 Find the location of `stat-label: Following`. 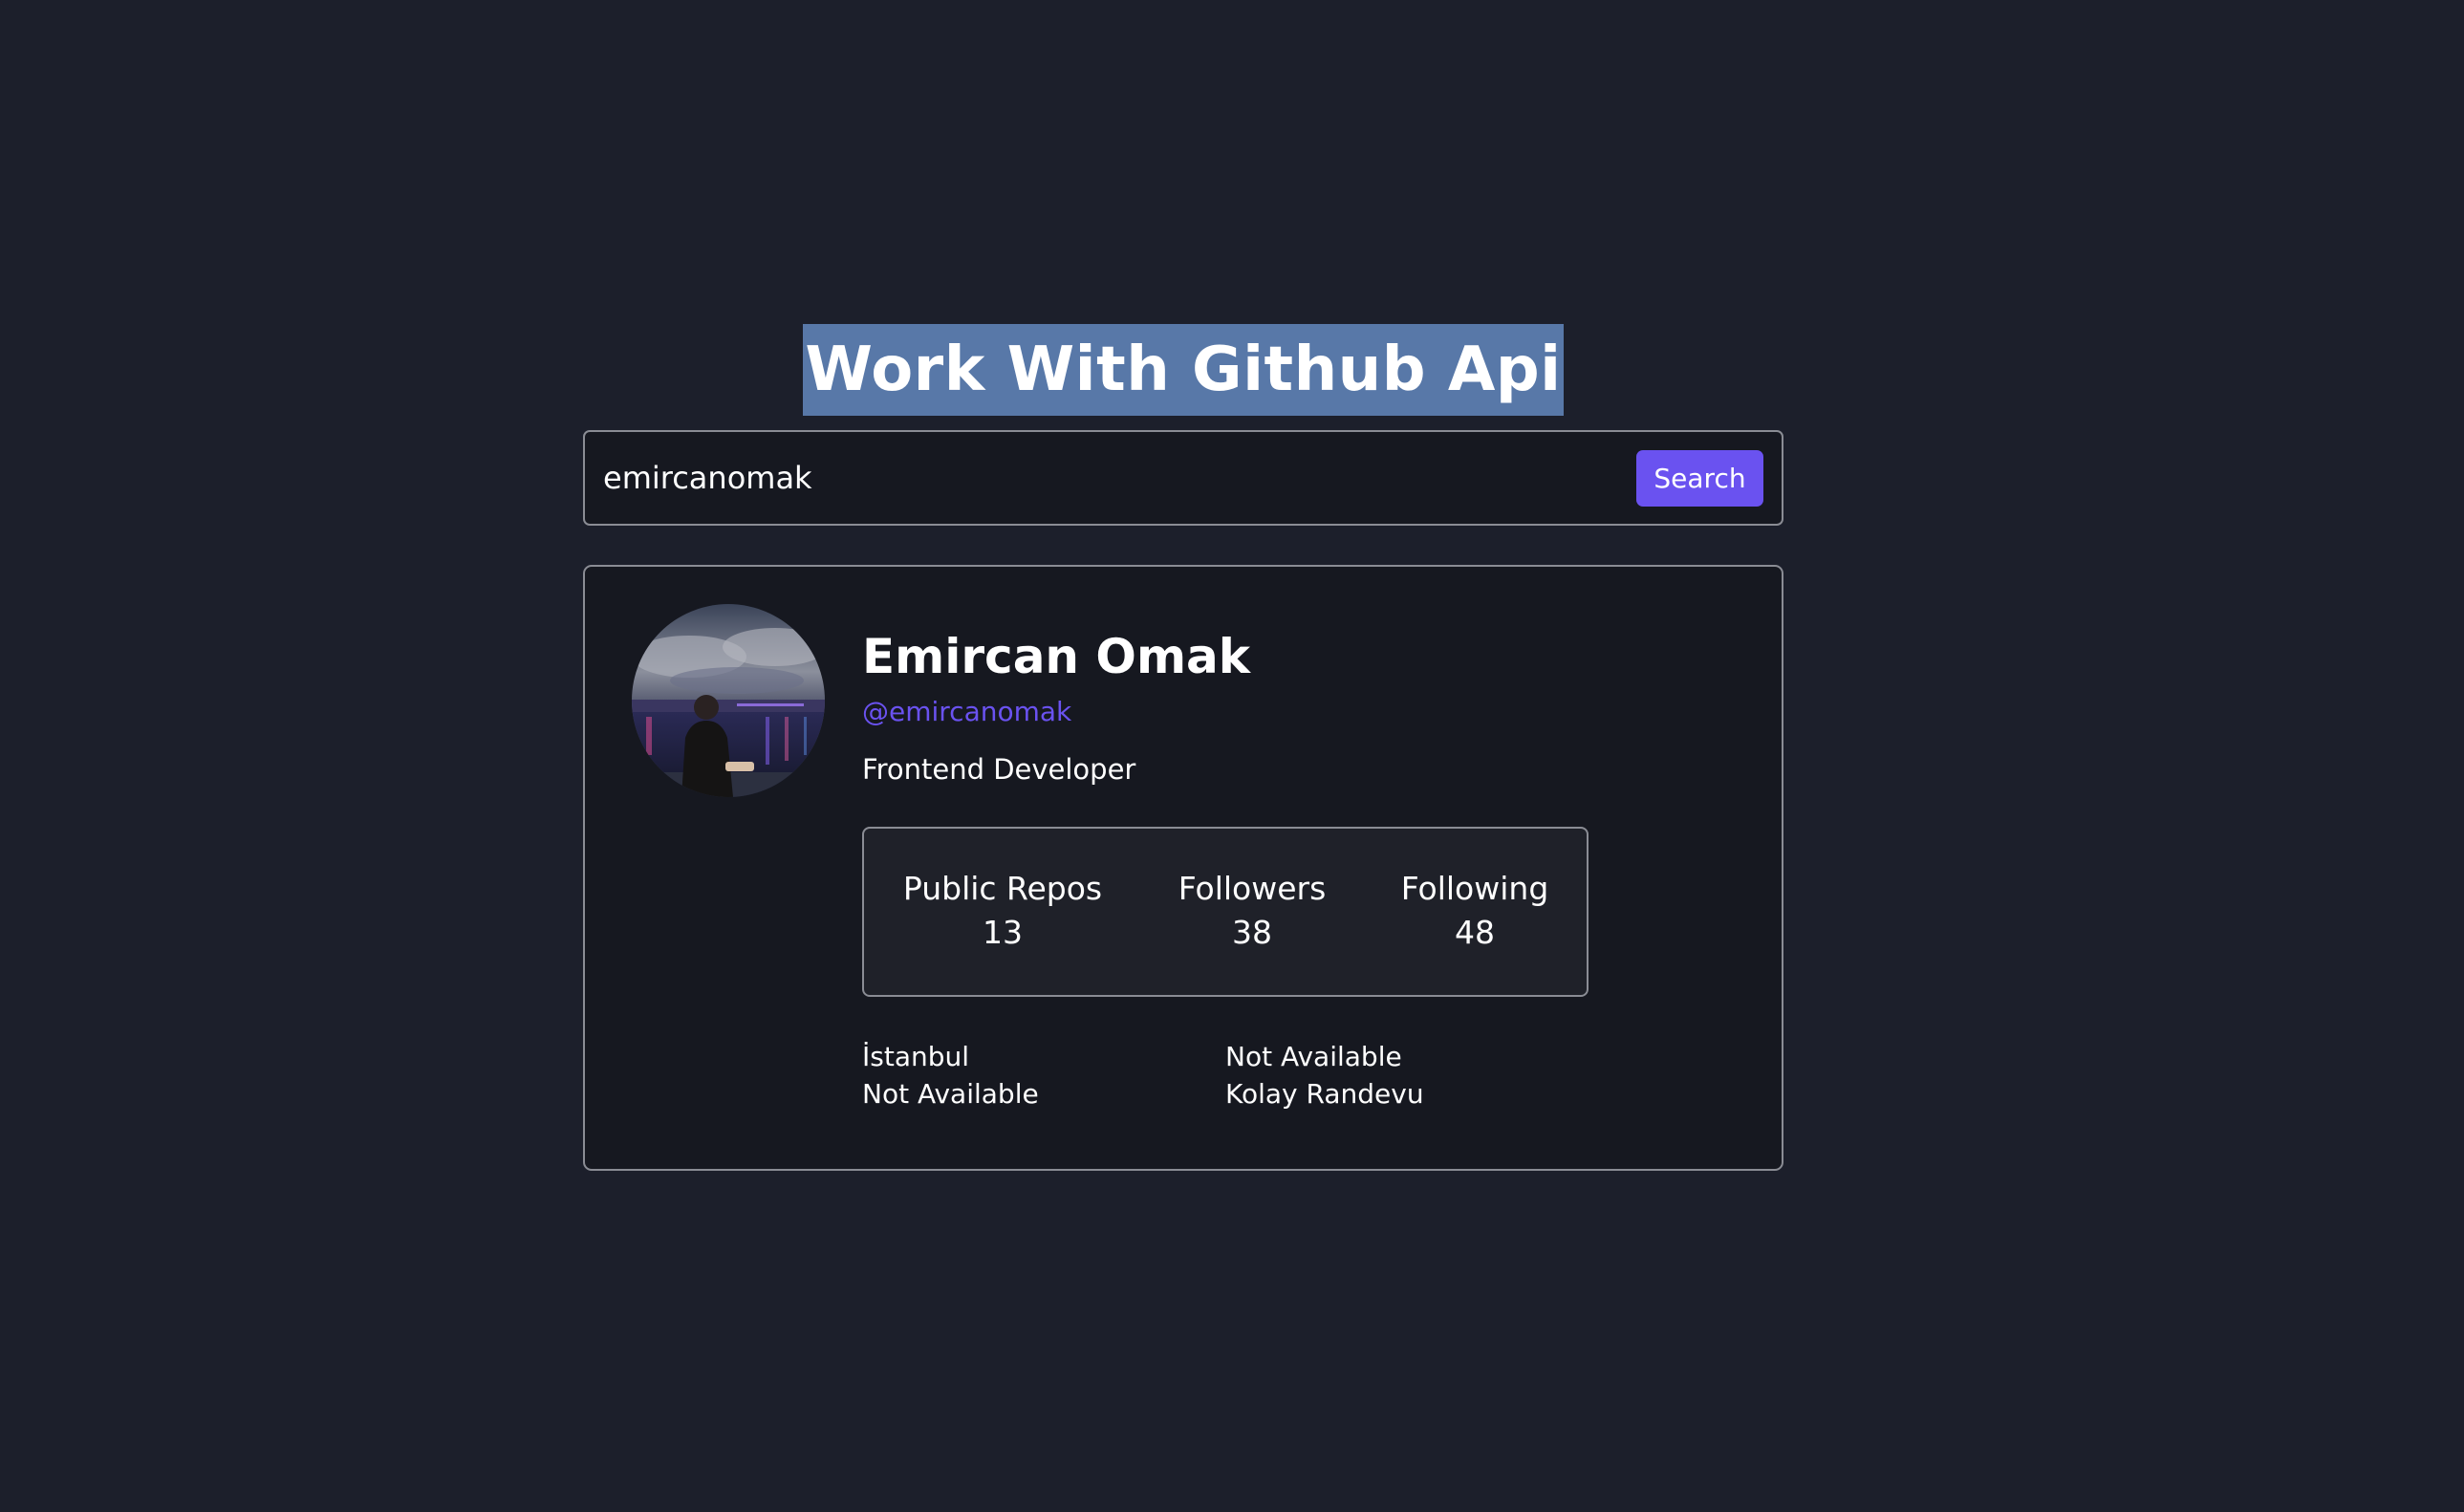

stat-label: Following is located at coordinates (1475, 888).